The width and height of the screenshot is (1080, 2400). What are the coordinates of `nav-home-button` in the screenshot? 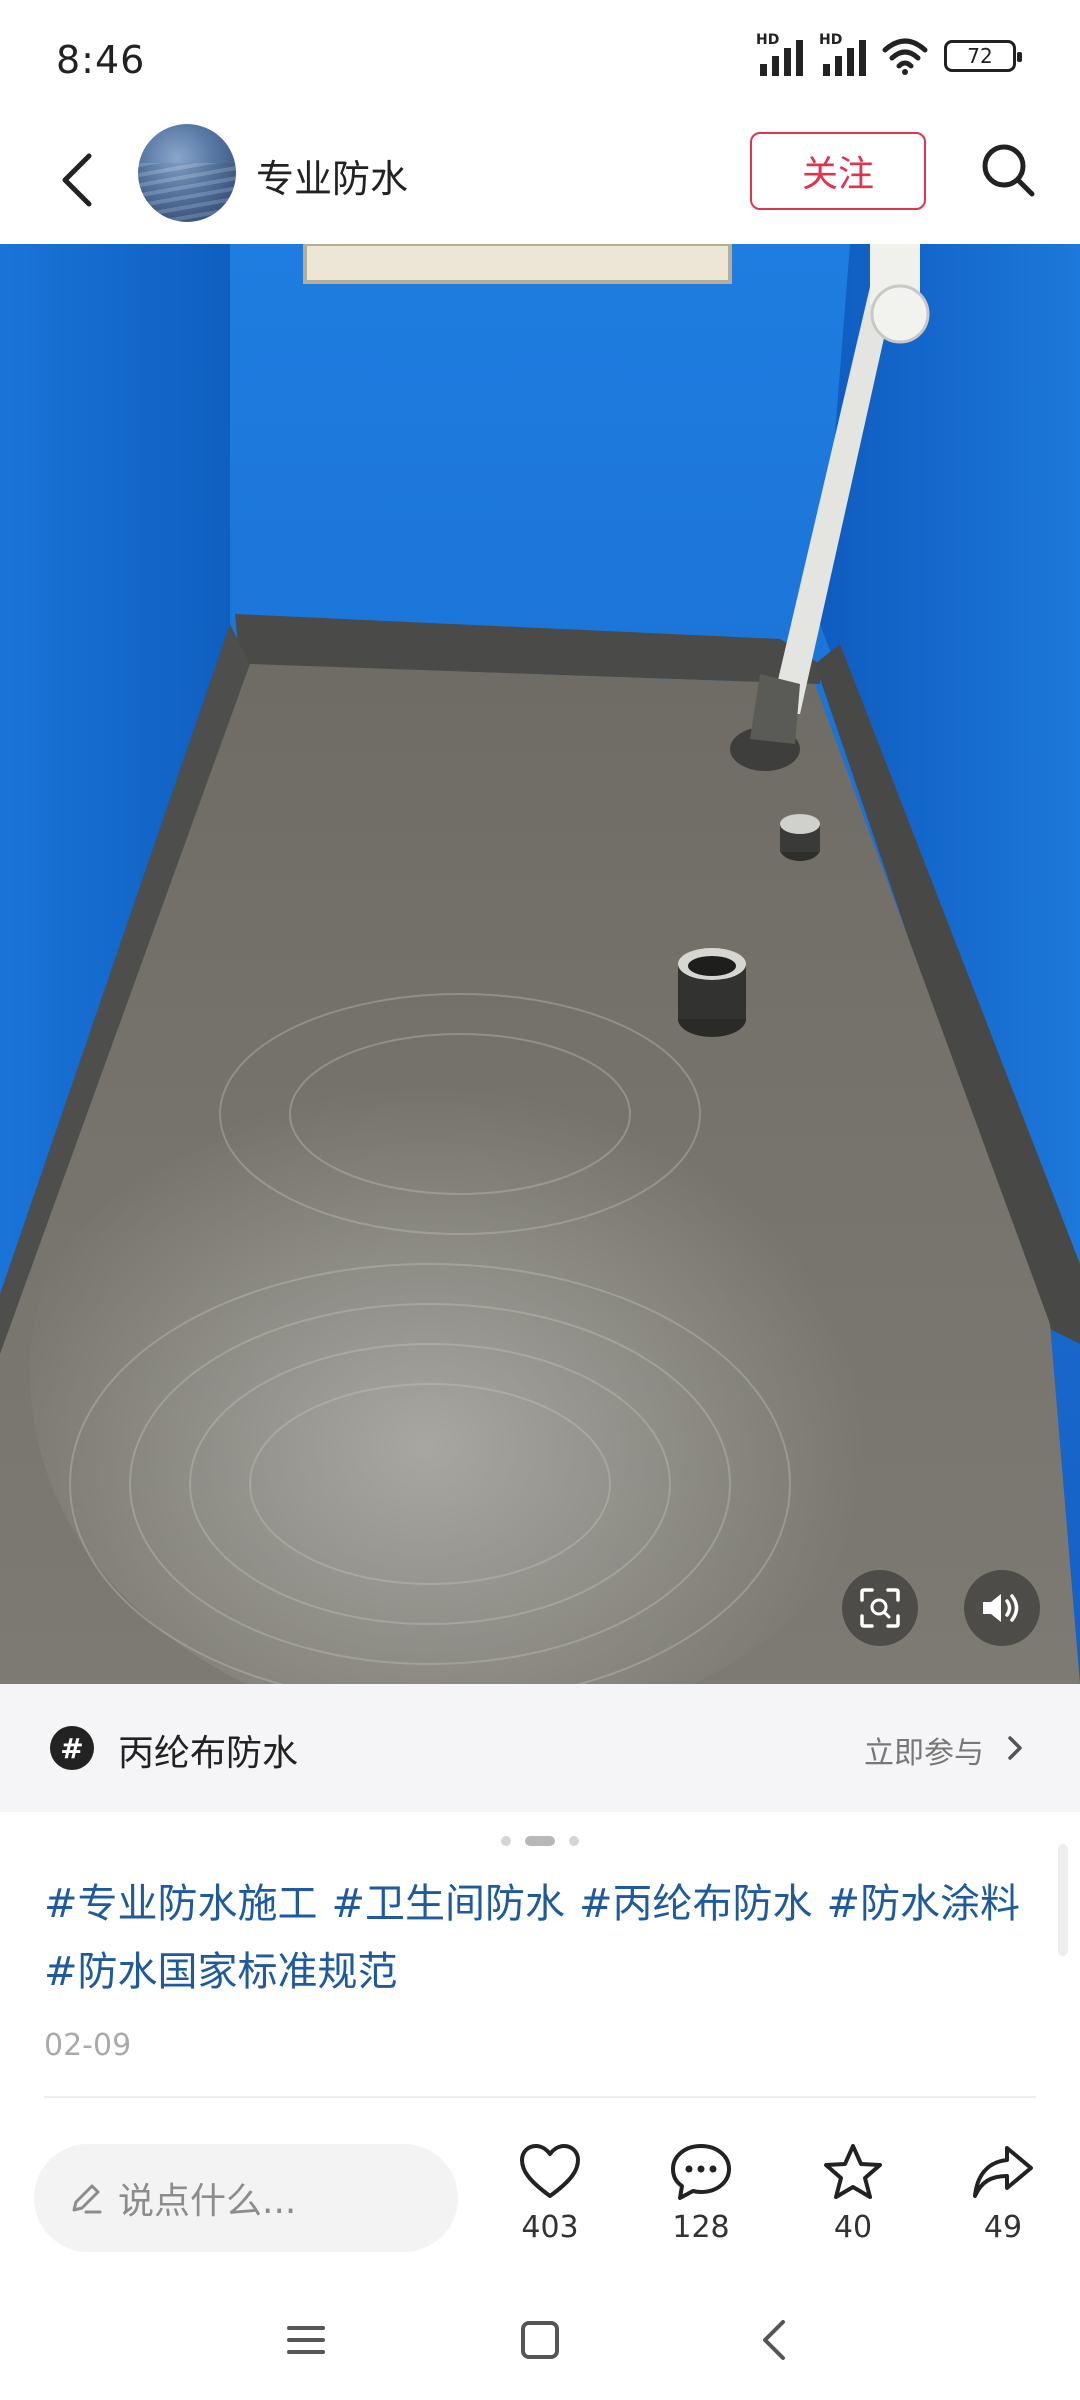 It's located at (540, 2340).